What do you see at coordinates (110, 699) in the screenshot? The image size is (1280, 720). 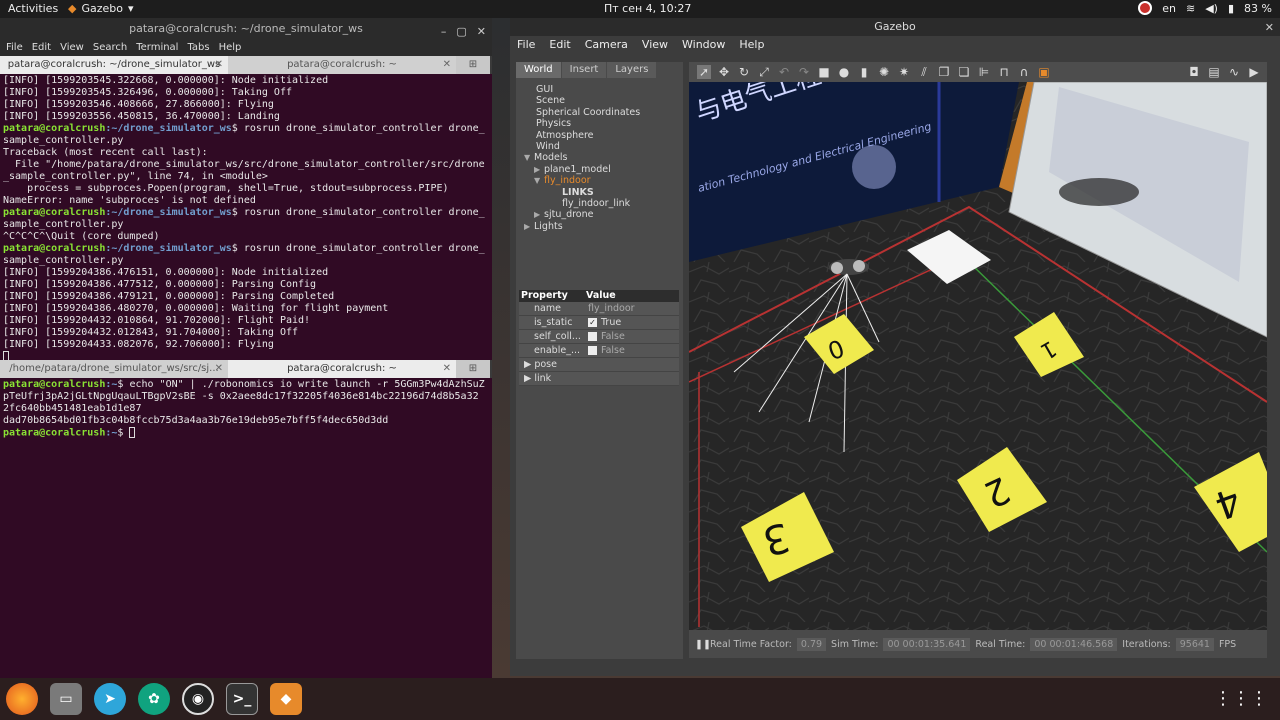 I see `telegram-icon: ➤` at bounding box center [110, 699].